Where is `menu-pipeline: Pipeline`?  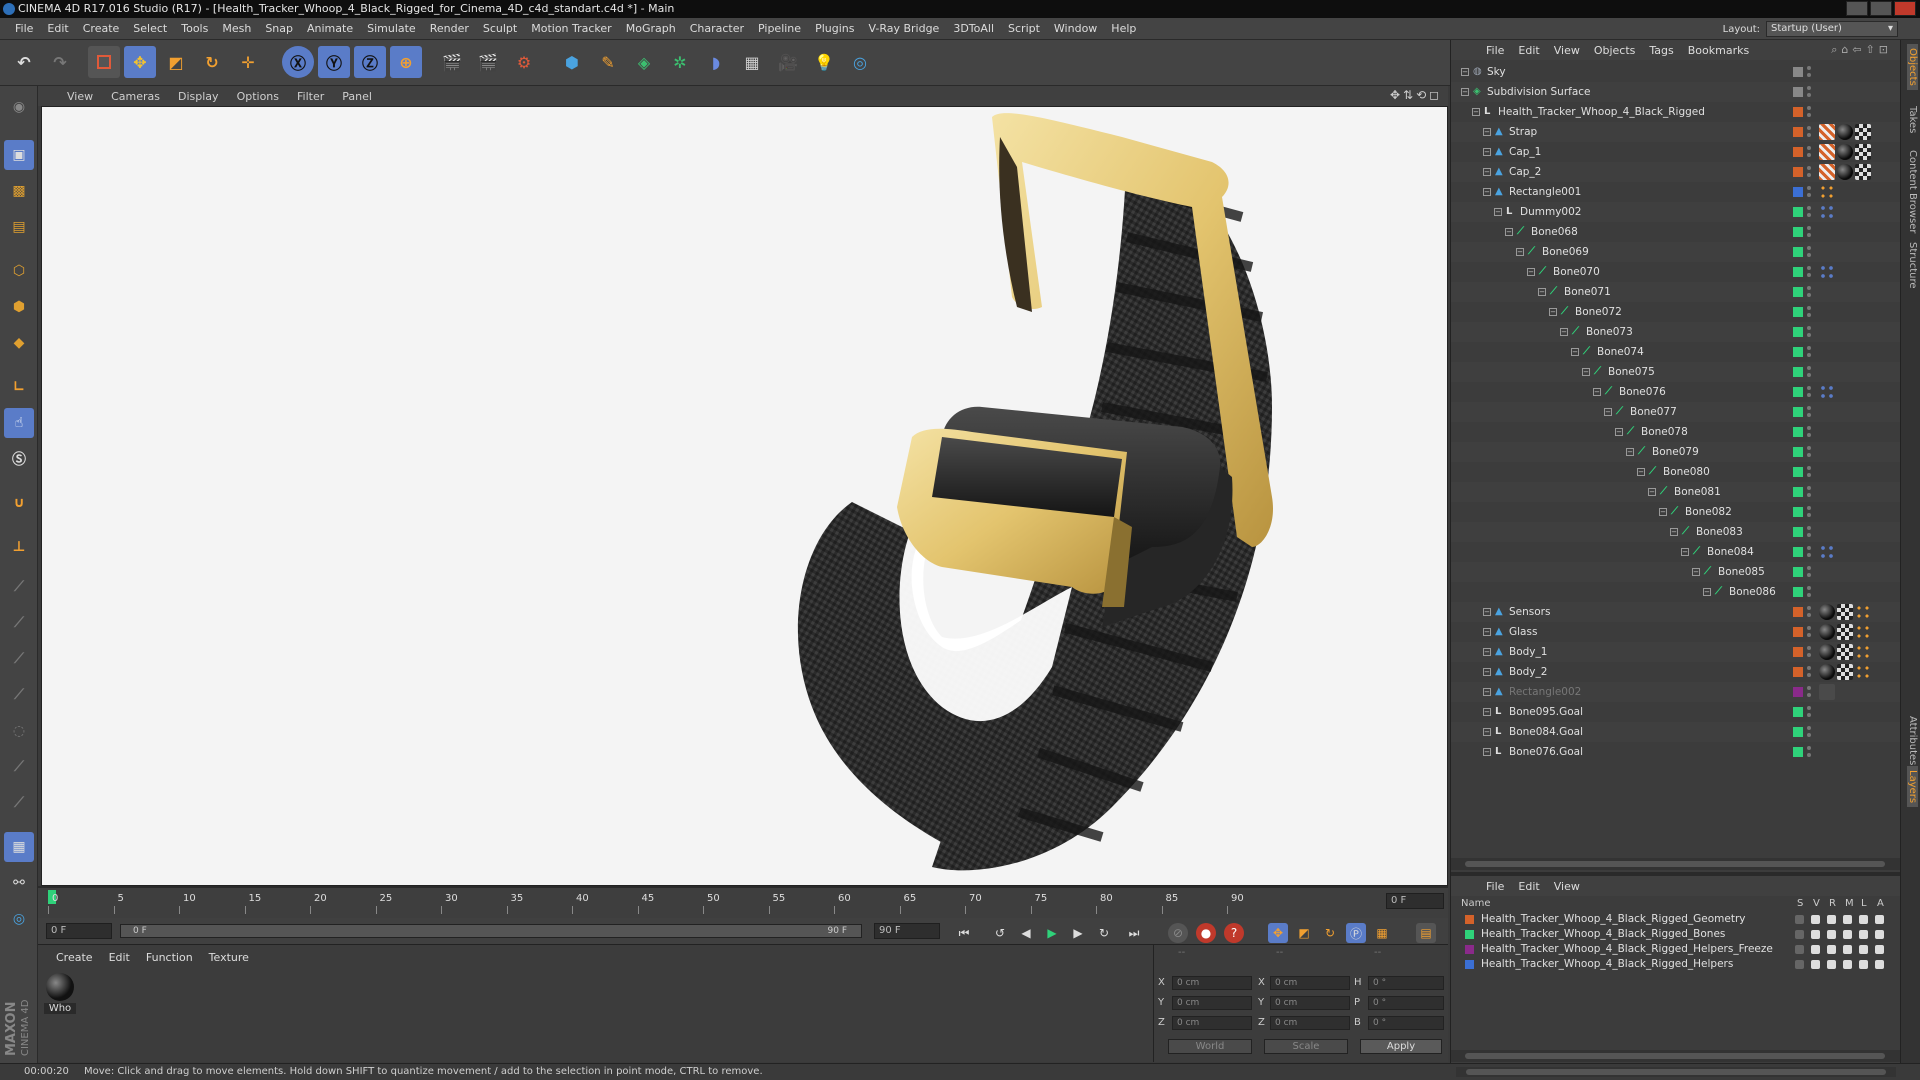
menu-pipeline: Pipeline is located at coordinates (779, 28).